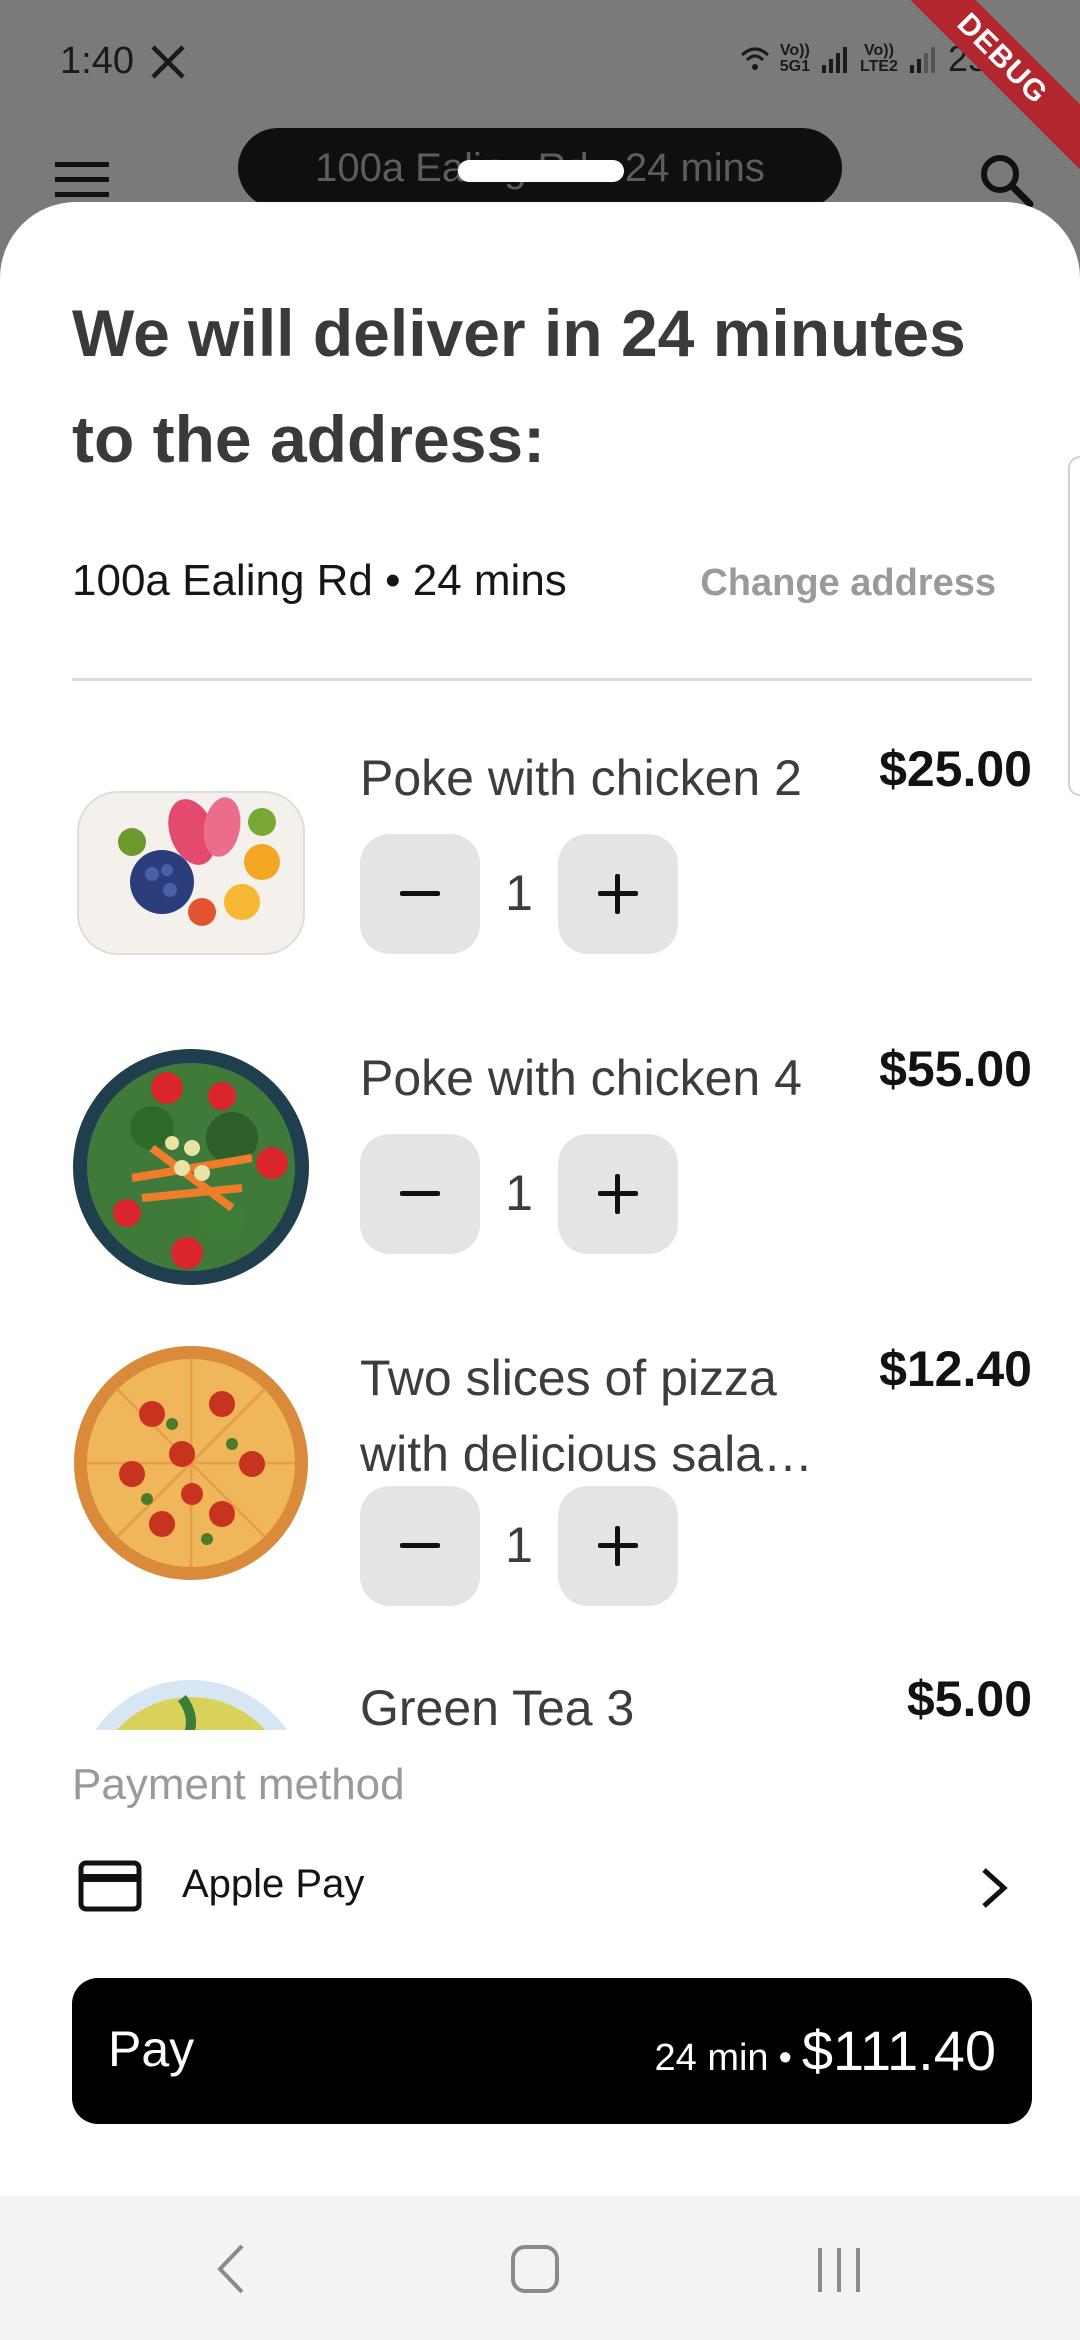  I want to click on payment-method-selector: Apple Pay, so click(552, 1888).